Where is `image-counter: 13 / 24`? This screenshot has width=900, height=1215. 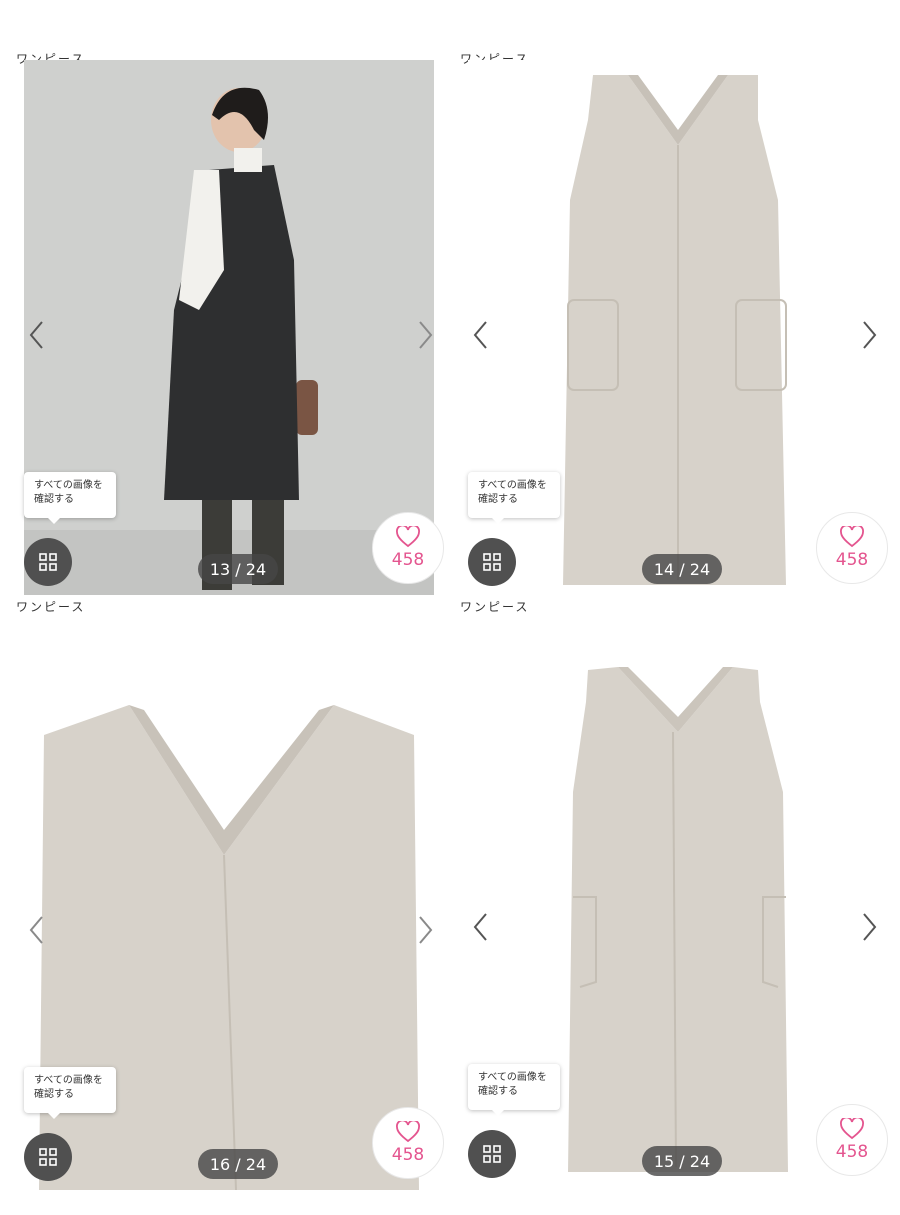 image-counter: 13 / 24 is located at coordinates (238, 569).